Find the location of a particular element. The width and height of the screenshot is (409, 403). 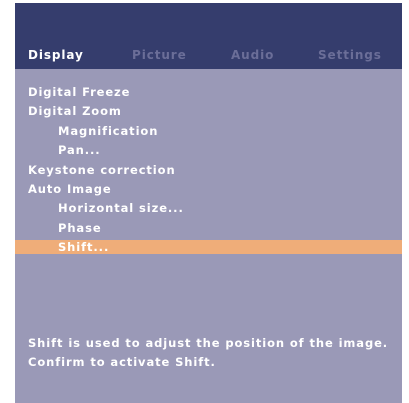

menu-item-magnification: Magnification is located at coordinates (208, 131).